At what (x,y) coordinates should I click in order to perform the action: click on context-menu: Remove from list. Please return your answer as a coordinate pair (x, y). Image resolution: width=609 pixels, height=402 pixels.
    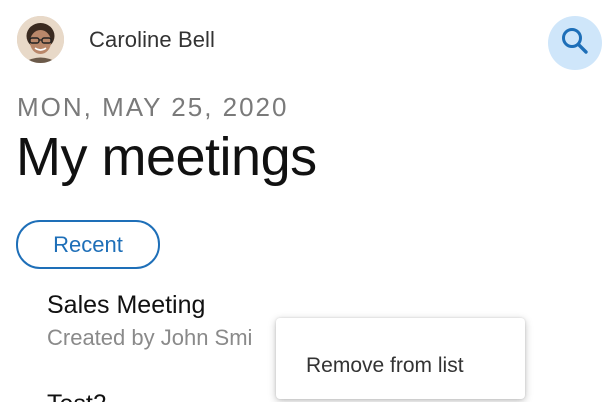
    Looking at the image, I should click on (400, 358).